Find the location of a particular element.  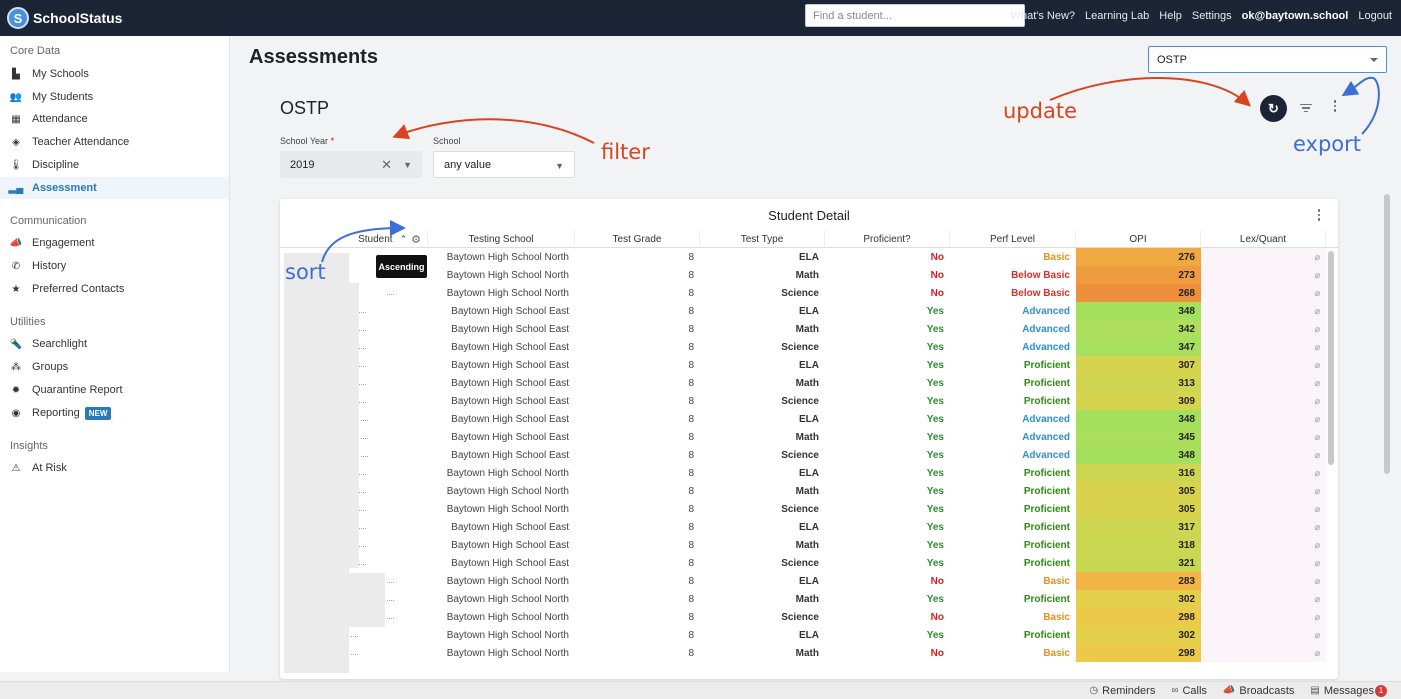

column-header-student: Student ⌃ ⚙ is located at coordinates (354, 239).